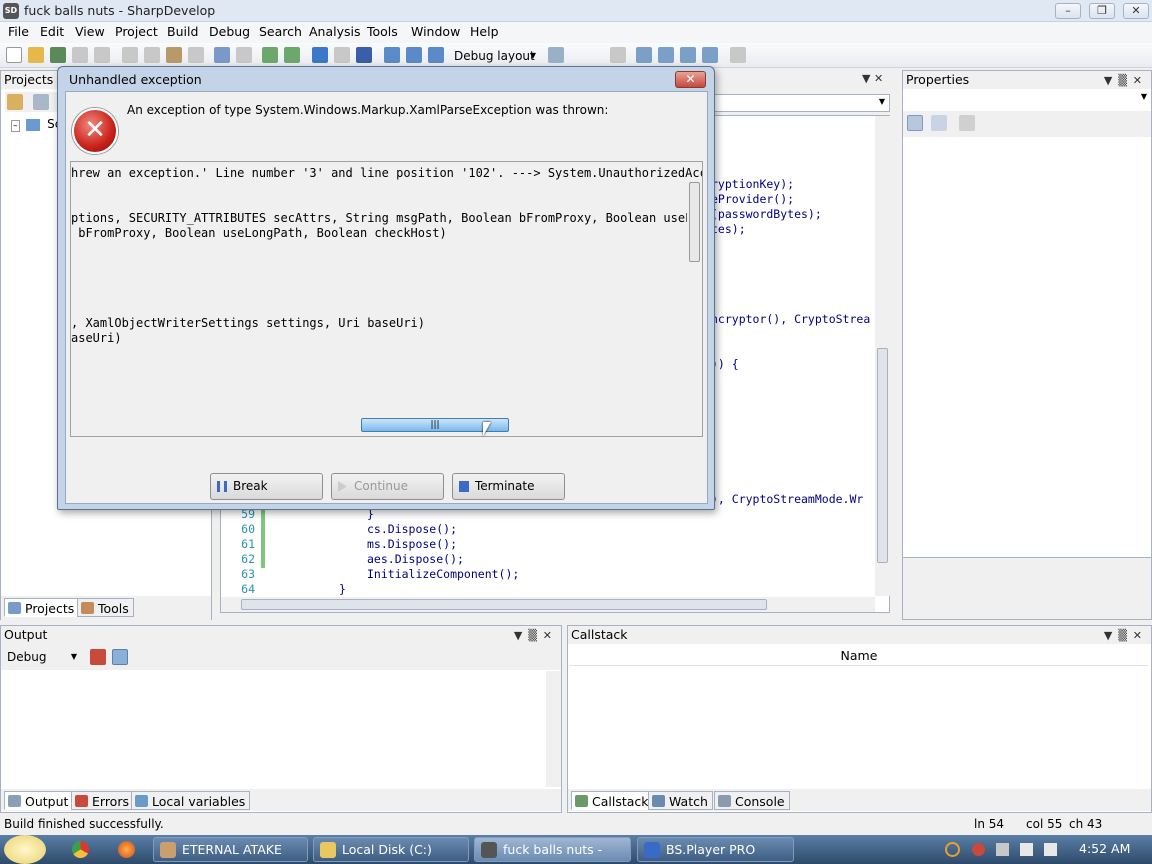 The image size is (1152, 864). What do you see at coordinates (182, 31) in the screenshot?
I see `menu-build: Build` at bounding box center [182, 31].